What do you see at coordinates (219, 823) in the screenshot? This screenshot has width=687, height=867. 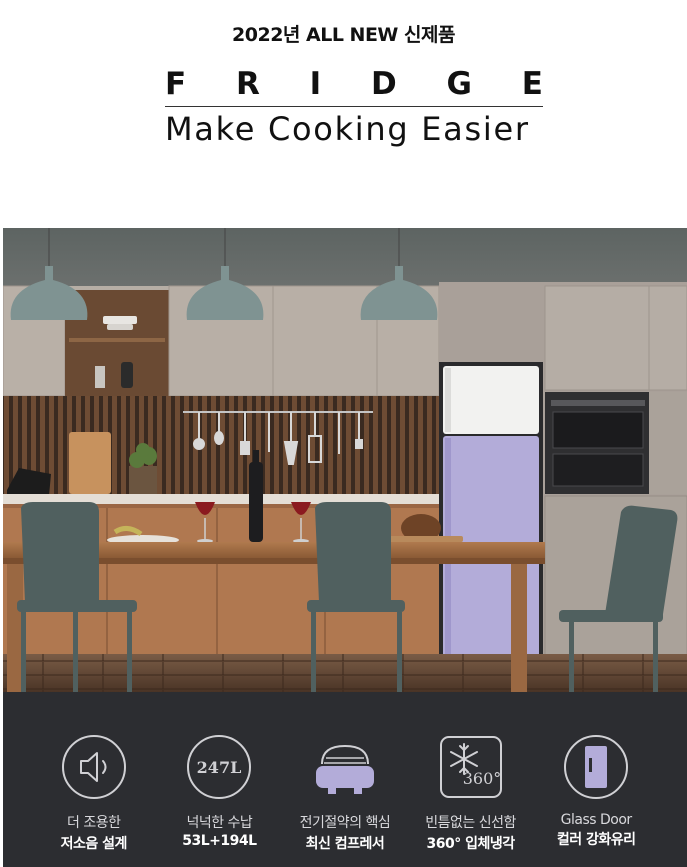 I see `feature-caption: 넉넉한 수납` at bounding box center [219, 823].